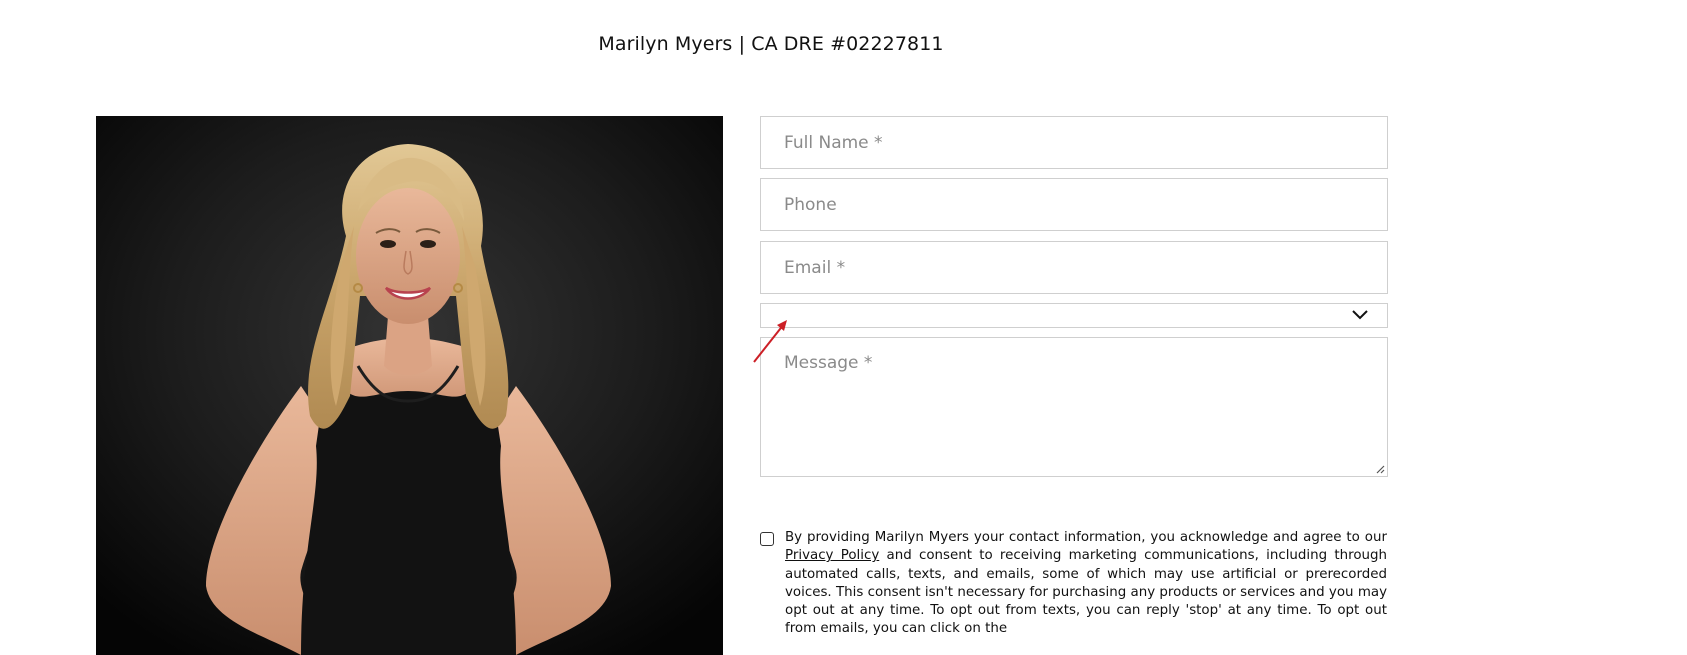  Describe the element at coordinates (1074, 315) in the screenshot. I see `inquiry-type-select` at that location.